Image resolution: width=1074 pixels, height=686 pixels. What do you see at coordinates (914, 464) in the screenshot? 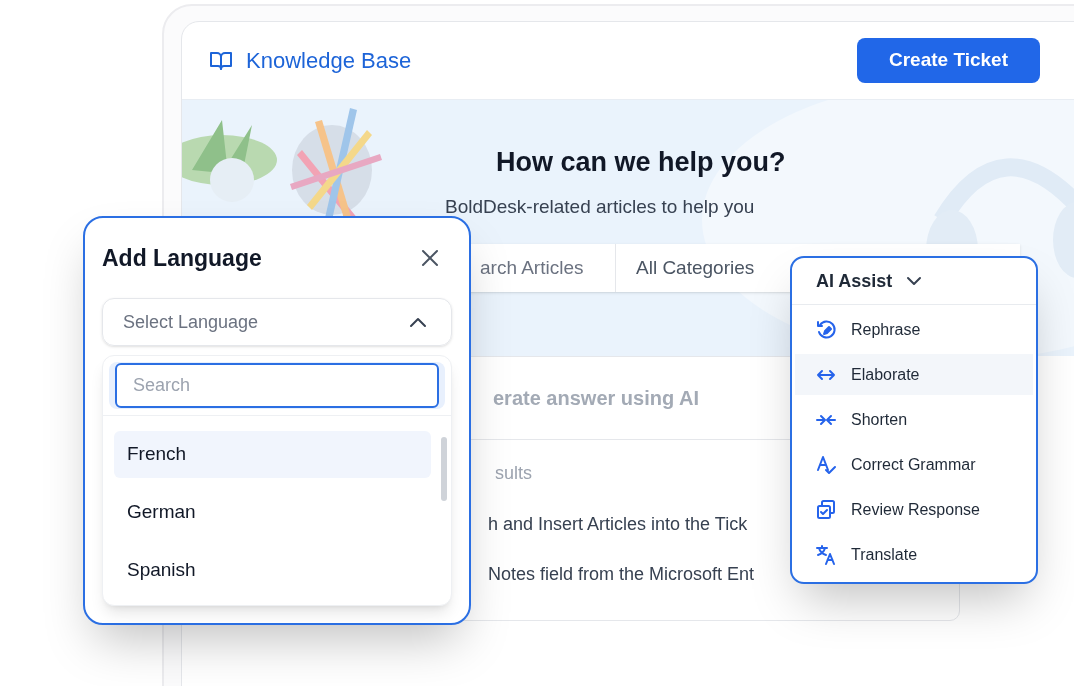
I see `menu-item: Correct Grammar` at bounding box center [914, 464].